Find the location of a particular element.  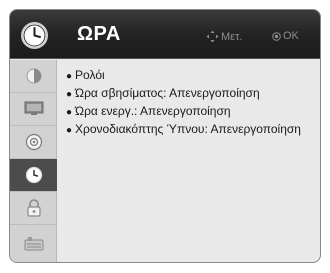

monitor-icon is located at coordinates (33, 108).